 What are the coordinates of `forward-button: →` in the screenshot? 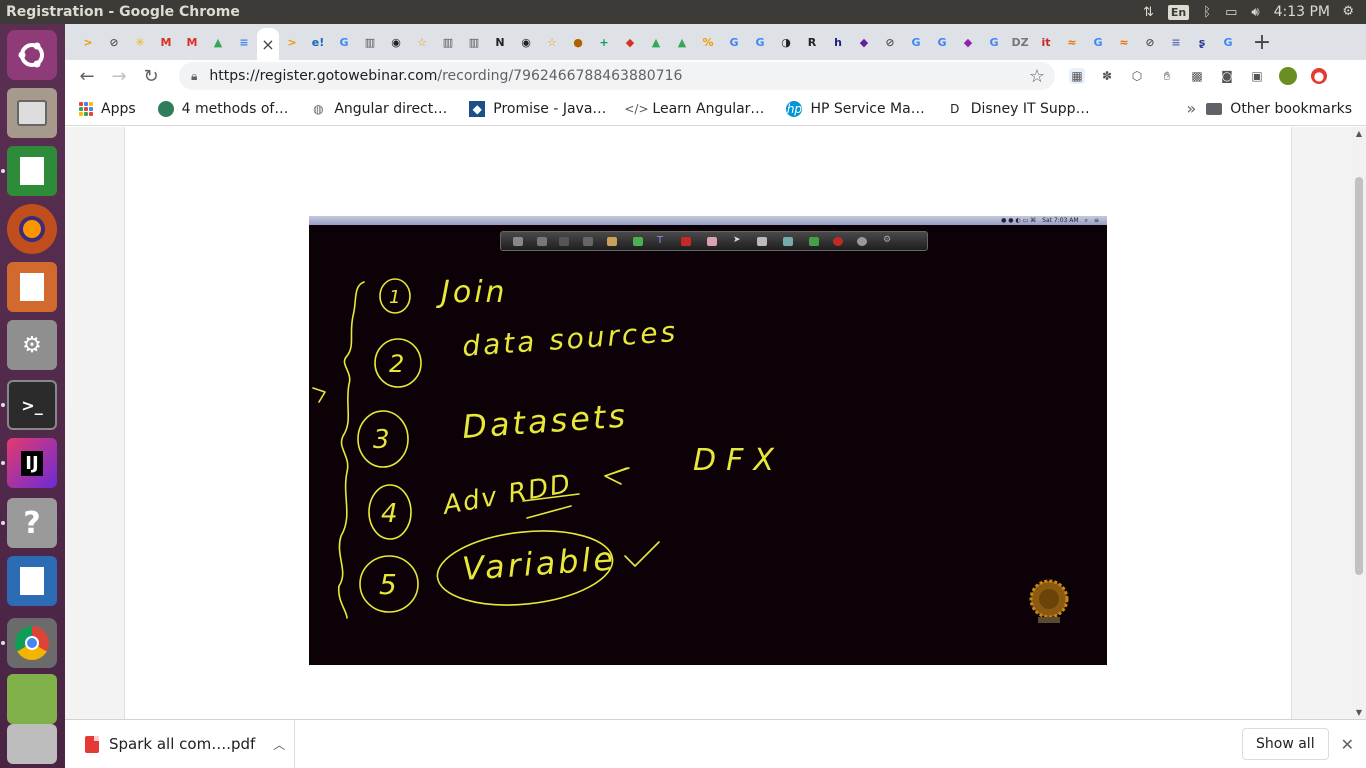 It's located at (119, 76).